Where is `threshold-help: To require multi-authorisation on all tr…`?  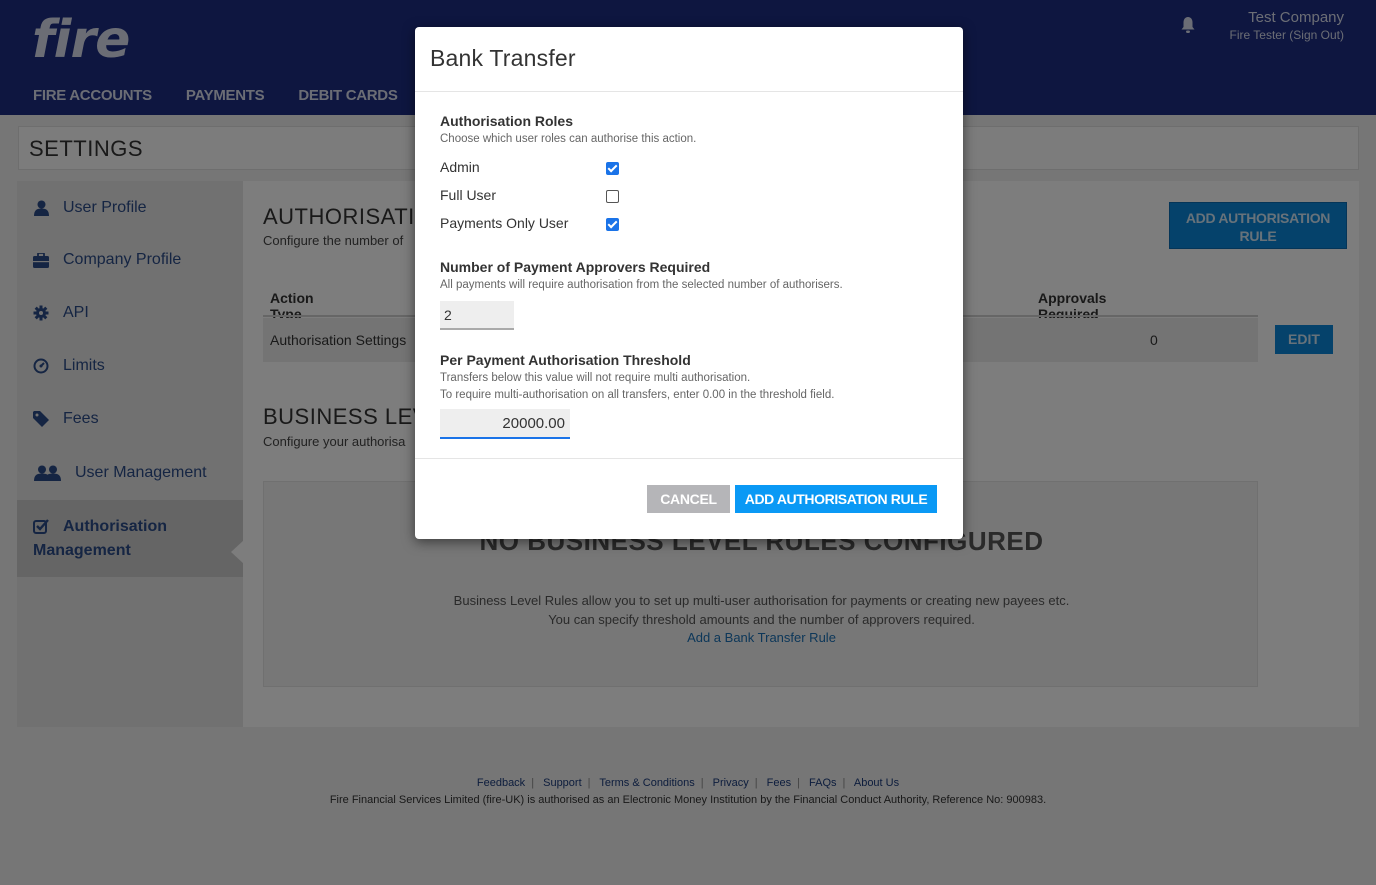 threshold-help: To require multi-authorisation on all tr… is located at coordinates (637, 395).